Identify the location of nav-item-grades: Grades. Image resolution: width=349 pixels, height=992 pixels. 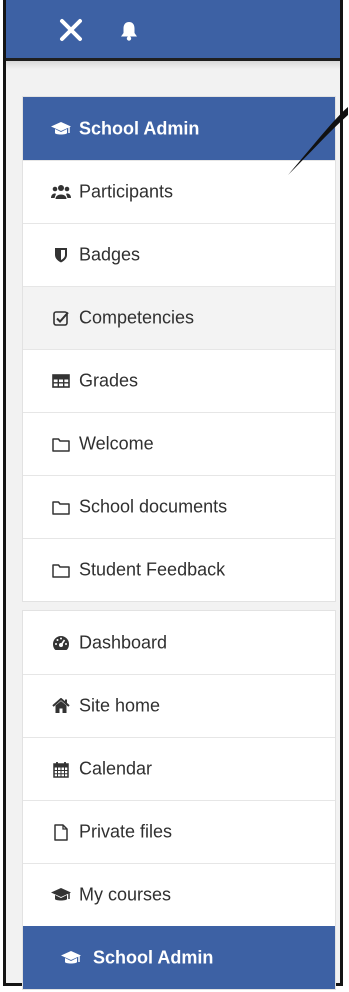
(179, 380).